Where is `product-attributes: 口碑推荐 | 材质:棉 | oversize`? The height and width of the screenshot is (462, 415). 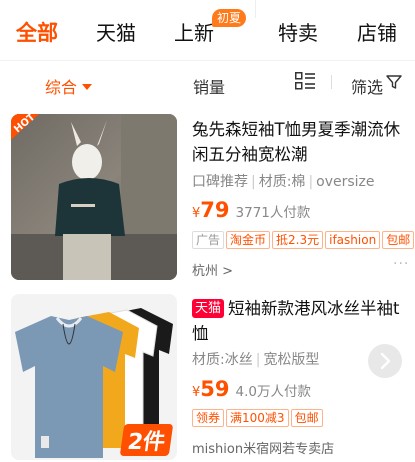 product-attributes: 口碑推荐 | 材质:棉 | oversize is located at coordinates (283, 182).